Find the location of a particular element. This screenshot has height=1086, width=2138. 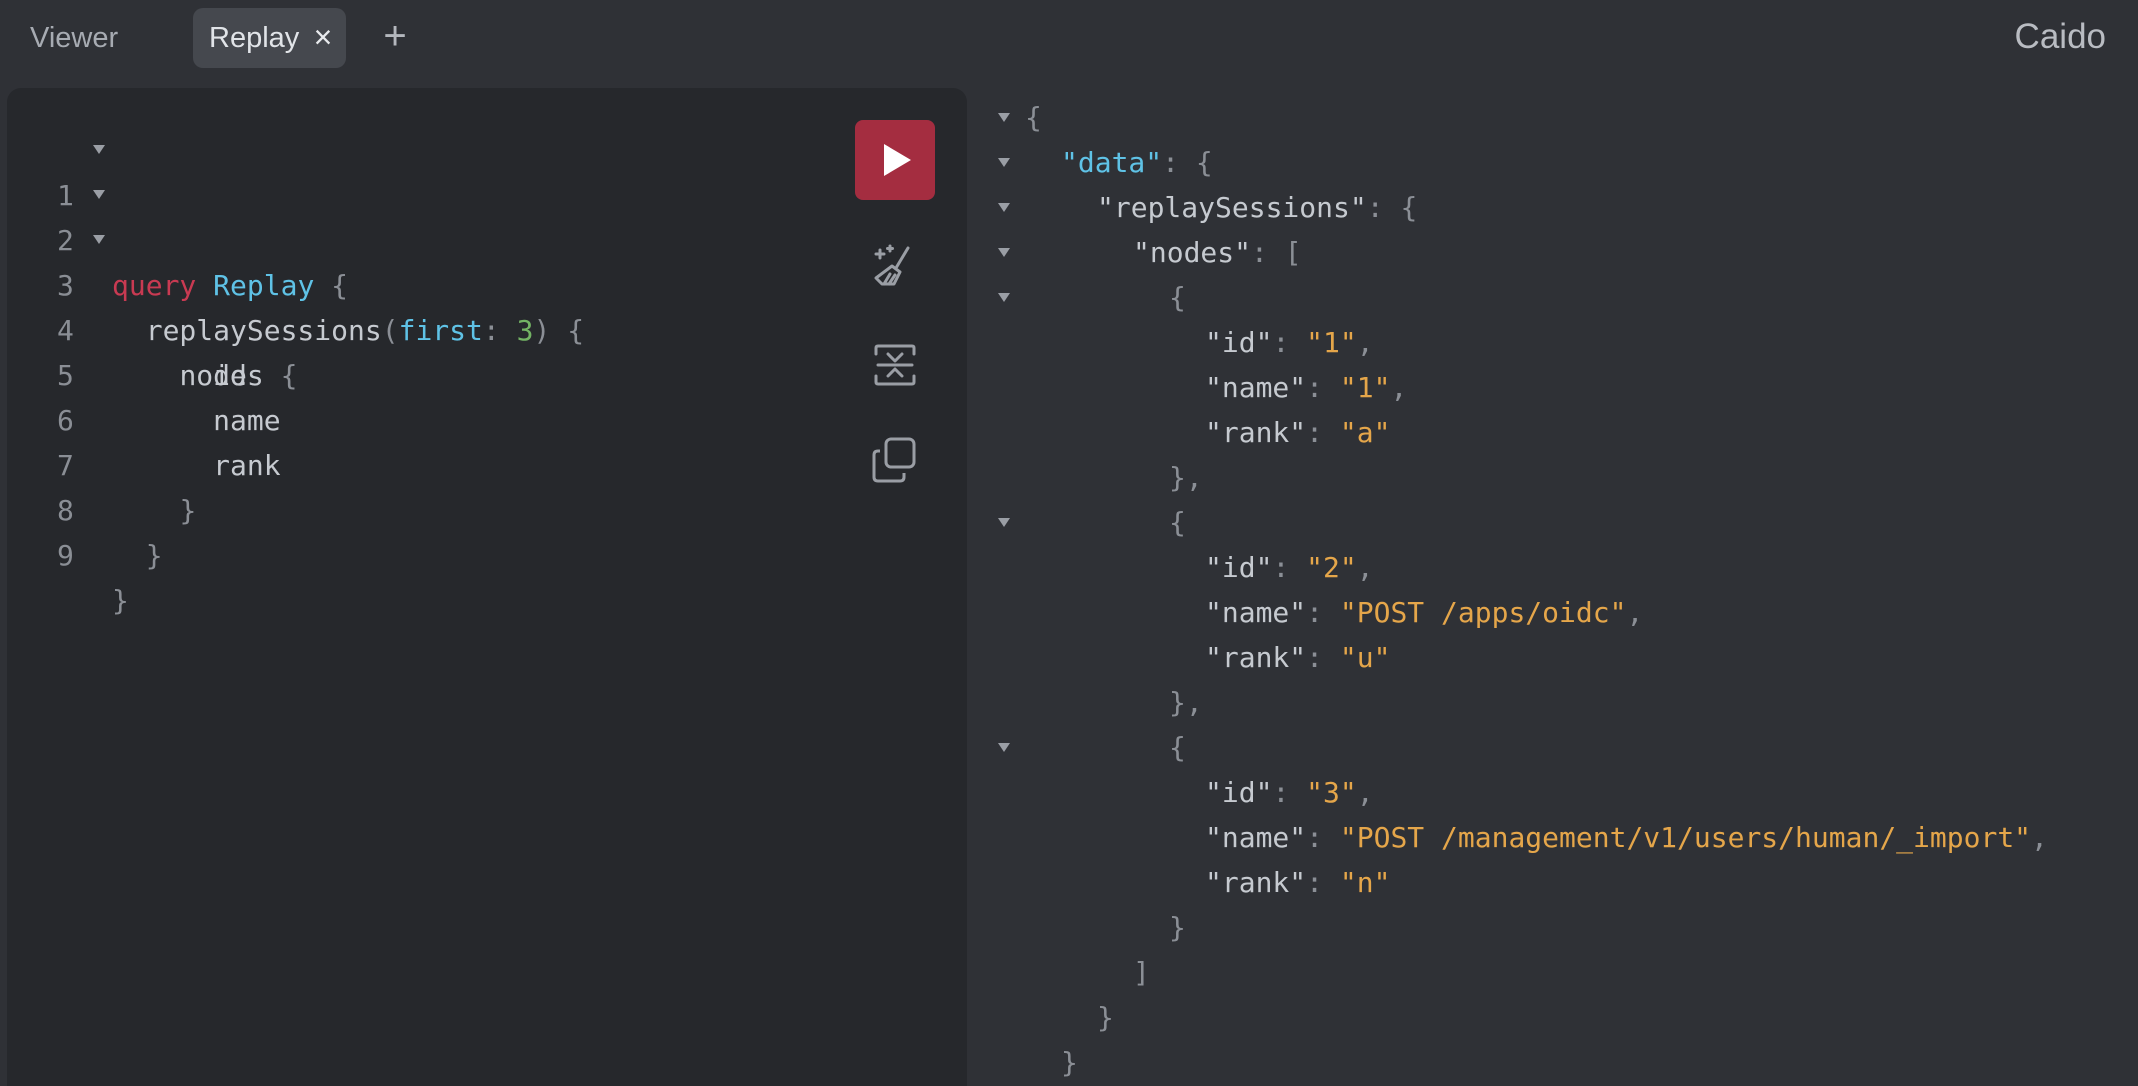

json-key: "replaySessions" is located at coordinates (1232, 207).